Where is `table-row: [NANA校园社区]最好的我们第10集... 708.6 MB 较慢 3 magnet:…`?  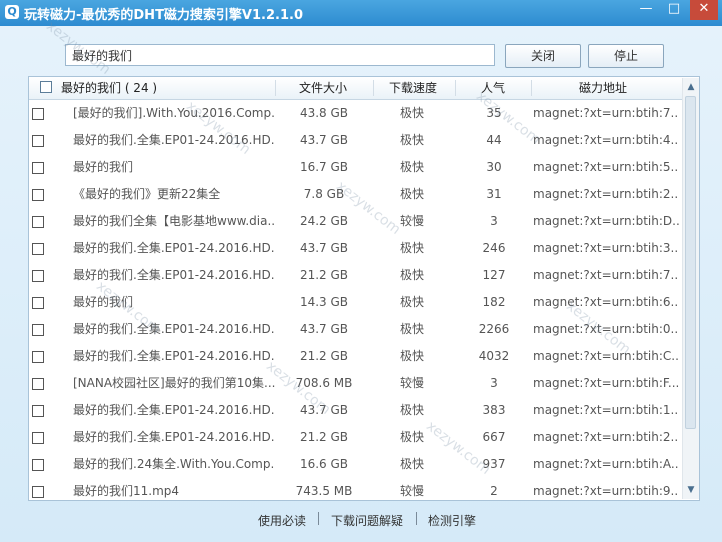
table-row: [NANA校园社区]最好的我们第10集... 708.6 MB 较慢 3 magnet:… is located at coordinates (355, 383).